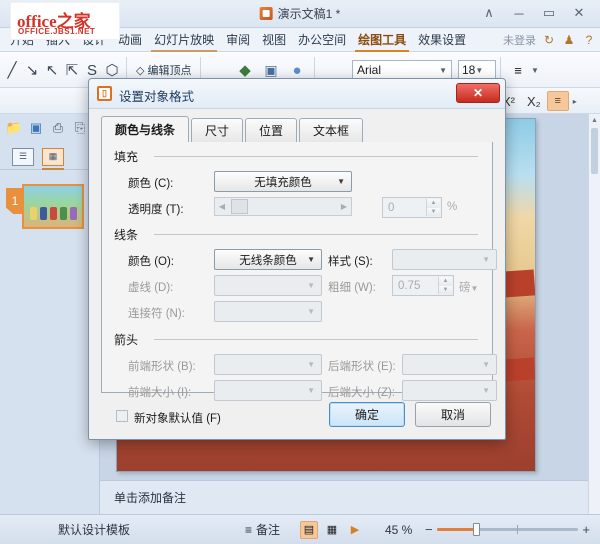 The width and height of the screenshot is (600, 544). I want to click on scroll-up-icon: ▲, so click(594, 120).